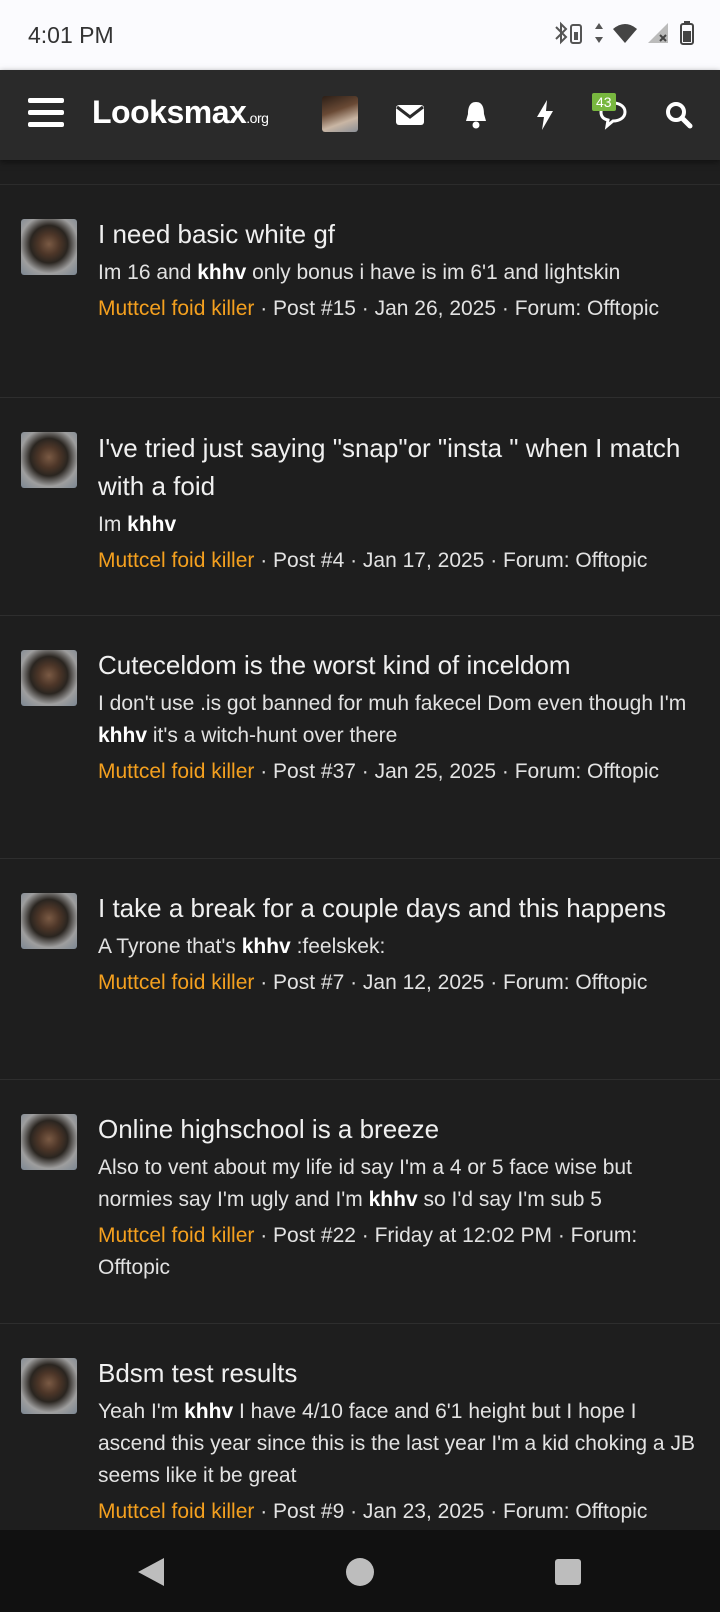  What do you see at coordinates (410, 115) in the screenshot?
I see `inbox-icon` at bounding box center [410, 115].